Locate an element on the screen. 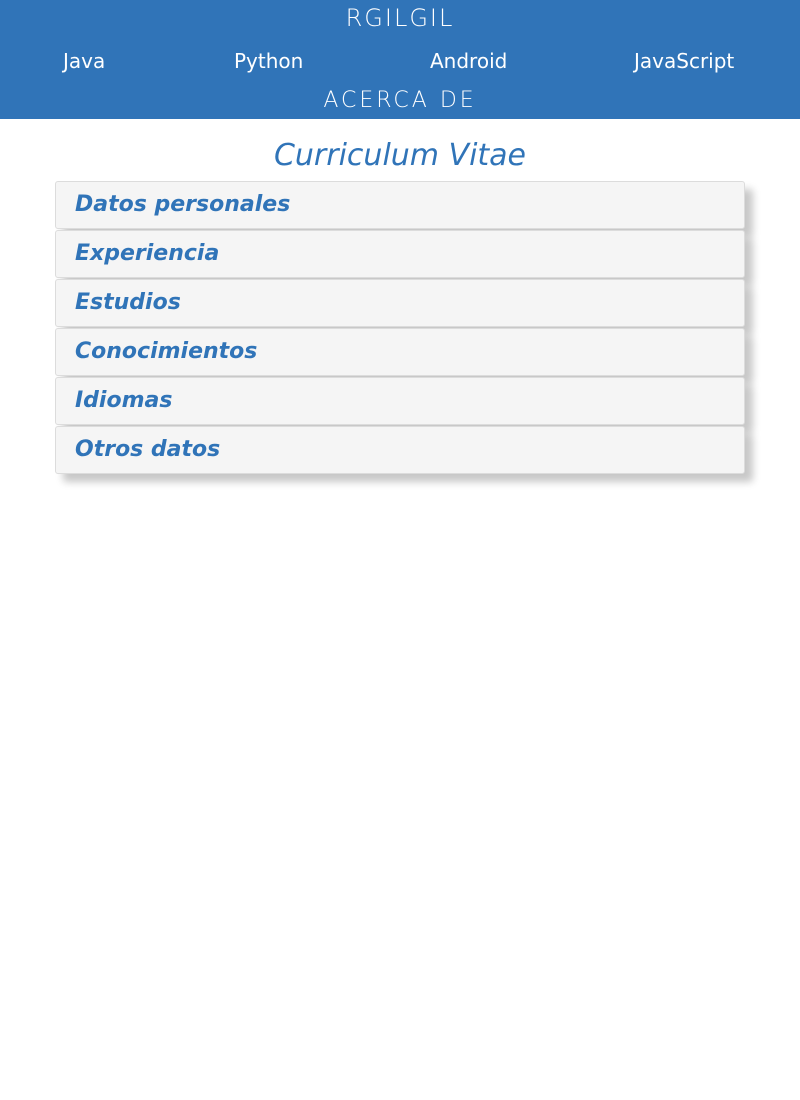 The image size is (800, 1100). section-estudios: Estudios is located at coordinates (400, 303).